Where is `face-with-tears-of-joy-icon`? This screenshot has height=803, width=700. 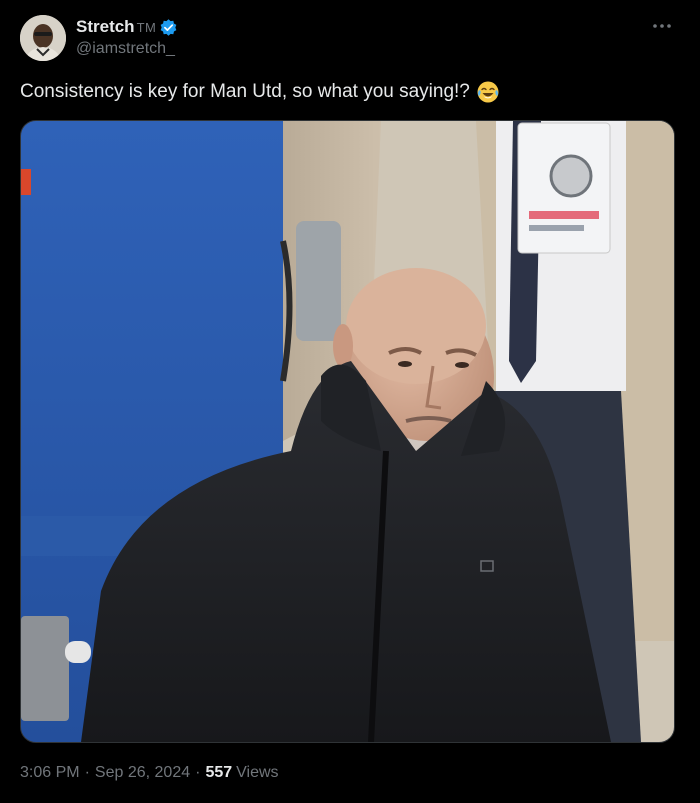
face-with-tears-of-joy-icon is located at coordinates (488, 92).